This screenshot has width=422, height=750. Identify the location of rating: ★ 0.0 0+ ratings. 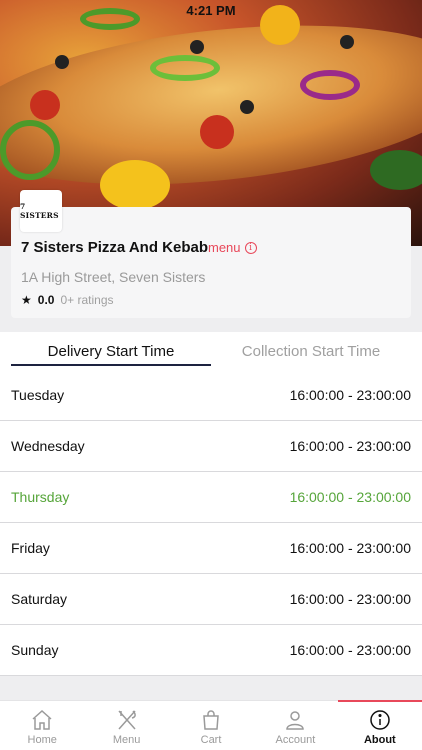
(67, 300).